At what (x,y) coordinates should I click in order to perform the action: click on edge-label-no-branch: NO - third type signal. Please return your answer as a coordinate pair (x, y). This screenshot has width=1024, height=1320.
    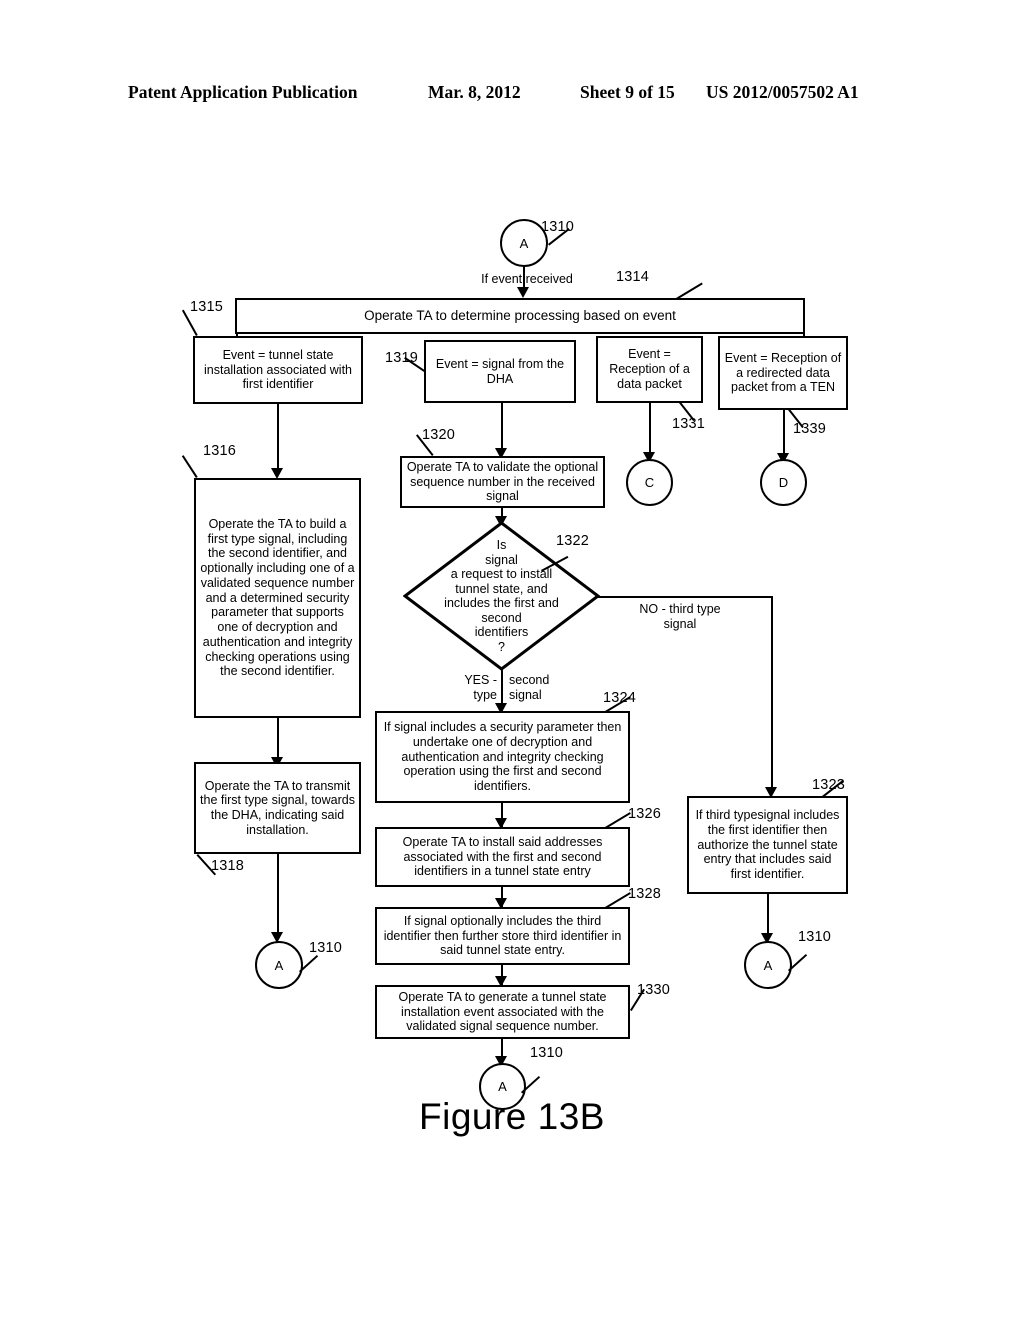
    Looking at the image, I should click on (680, 616).